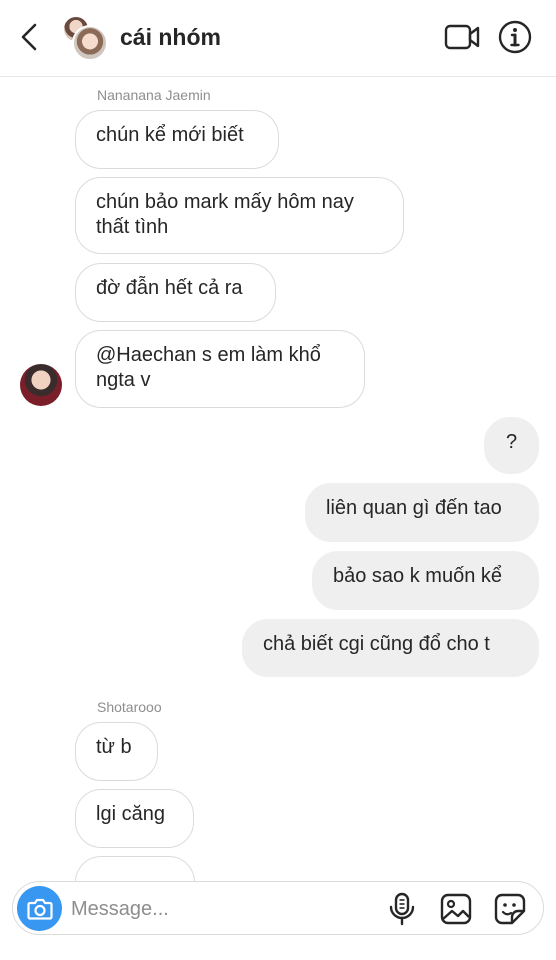  I want to click on message-input, so click(221, 909).